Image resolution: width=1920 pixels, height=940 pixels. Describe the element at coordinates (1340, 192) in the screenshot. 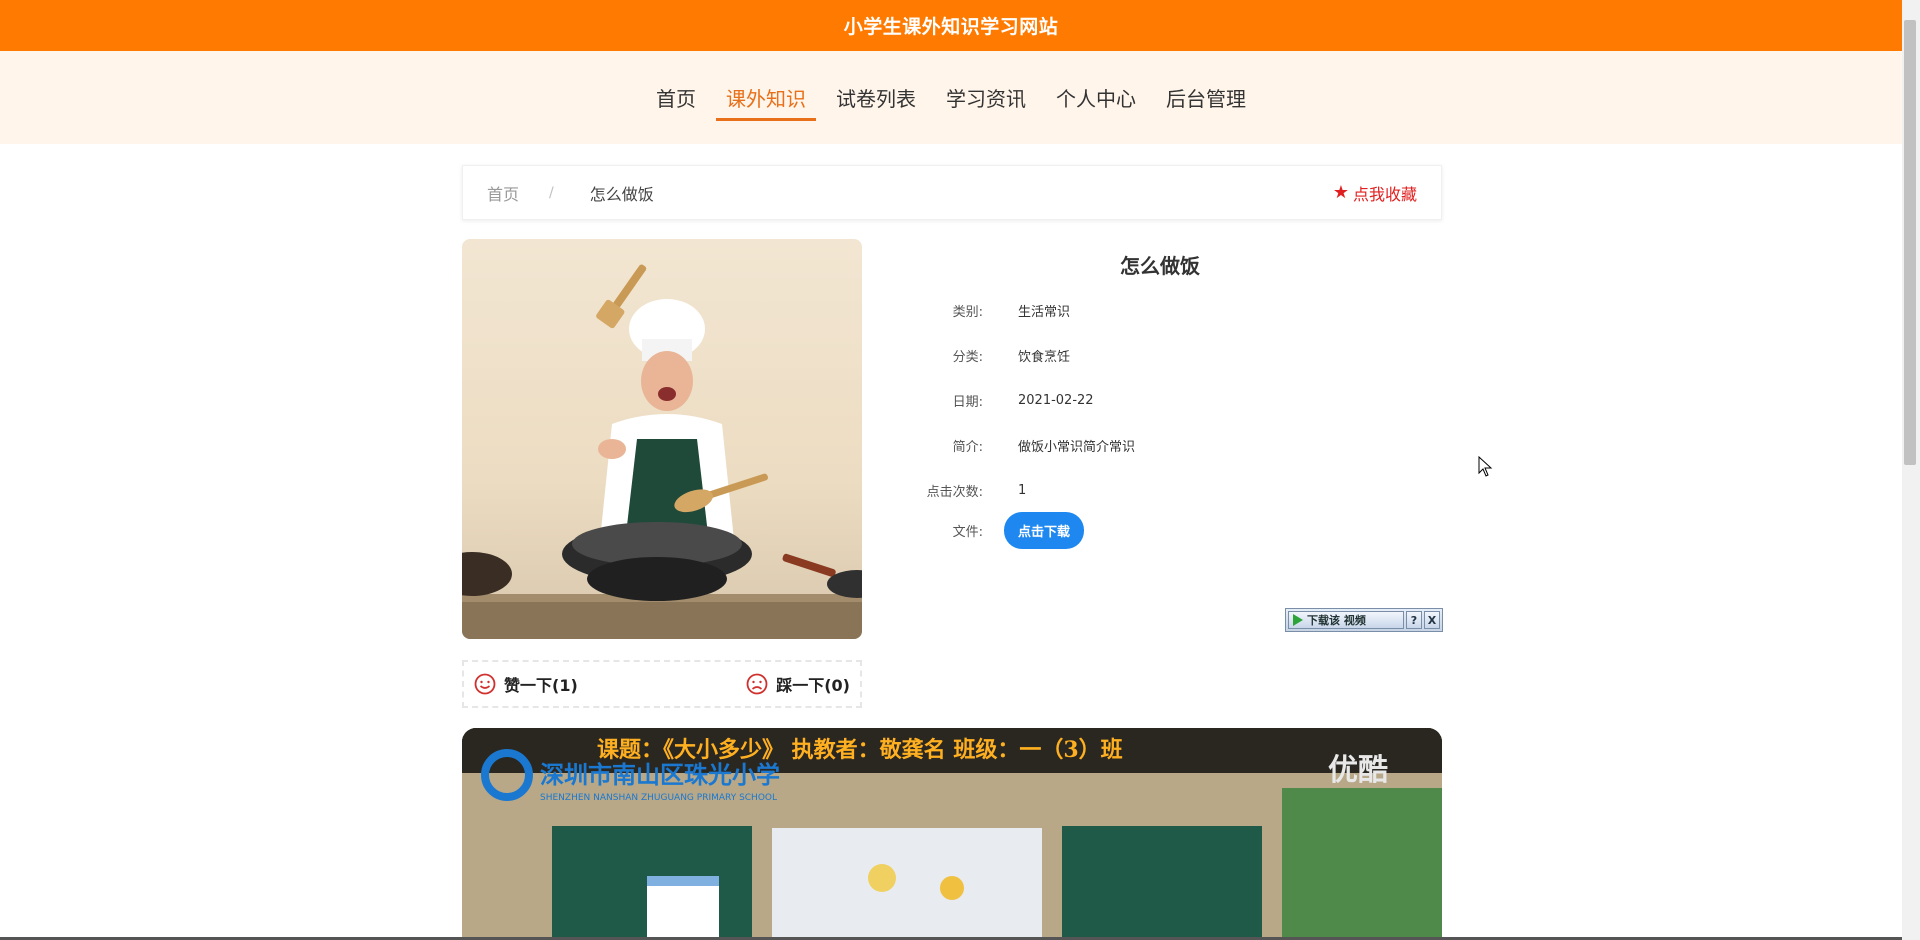

I see `star-icon: ★` at that location.